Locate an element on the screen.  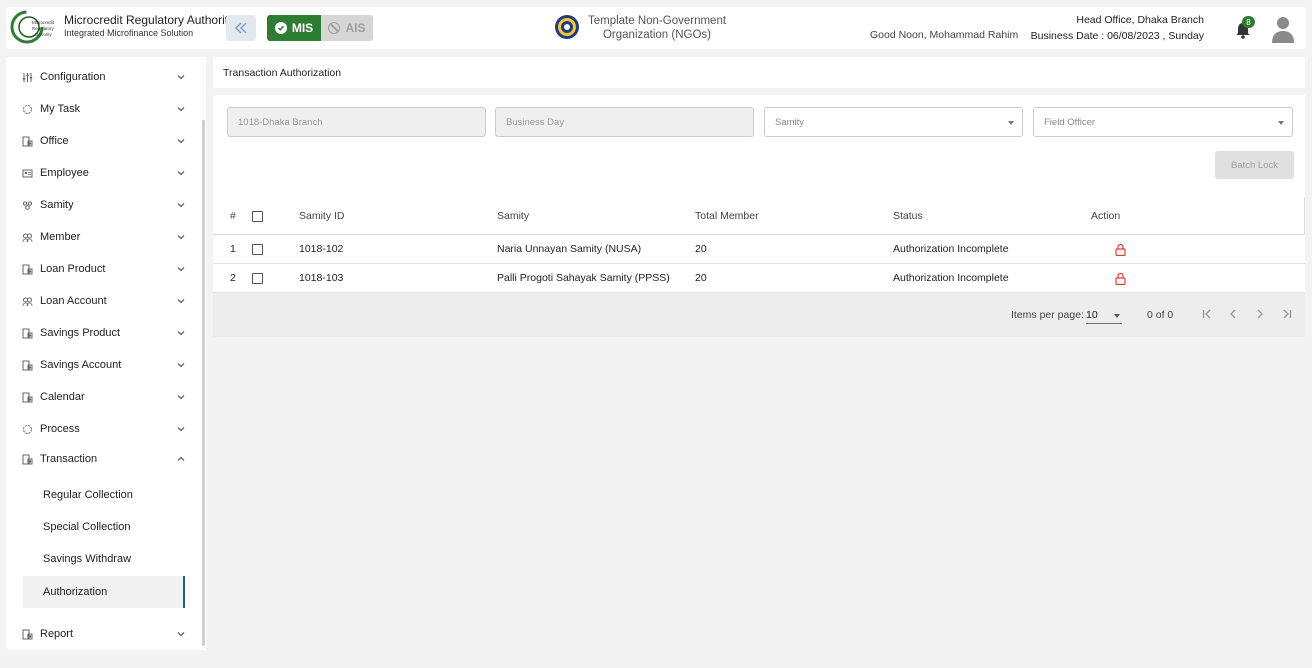
sidebar-subitem-authorization: Authorization is located at coordinates (104, 592).